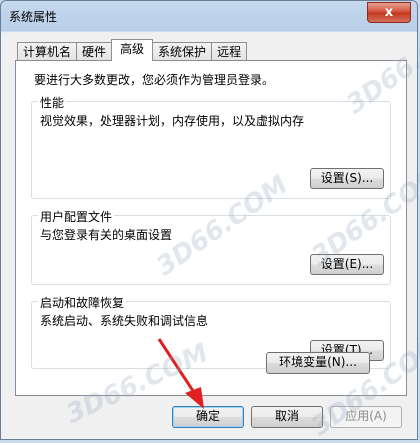  What do you see at coordinates (182, 51) in the screenshot?
I see `tab-system-protection: 系统保护` at bounding box center [182, 51].